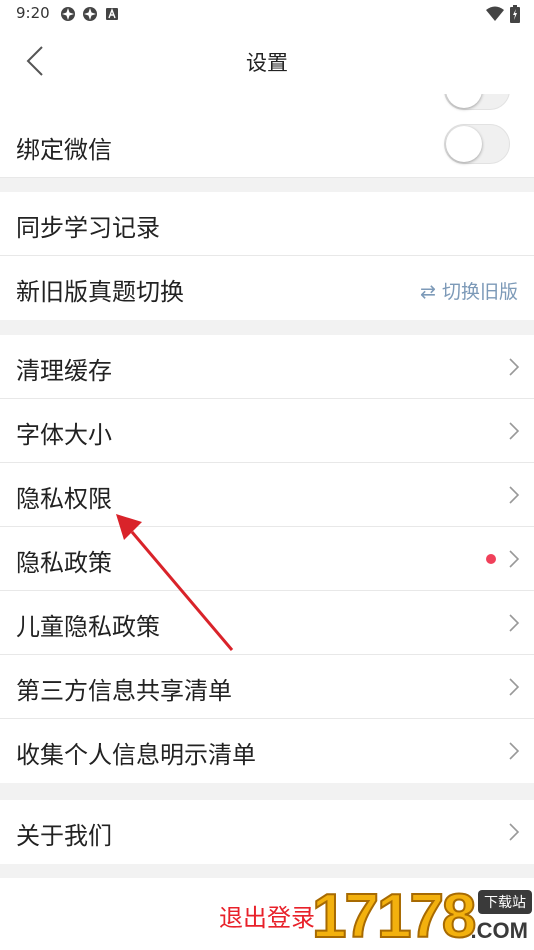 The width and height of the screenshot is (534, 950). Describe the element at coordinates (394, 916) in the screenshot. I see `watermark-number: 17178` at that location.